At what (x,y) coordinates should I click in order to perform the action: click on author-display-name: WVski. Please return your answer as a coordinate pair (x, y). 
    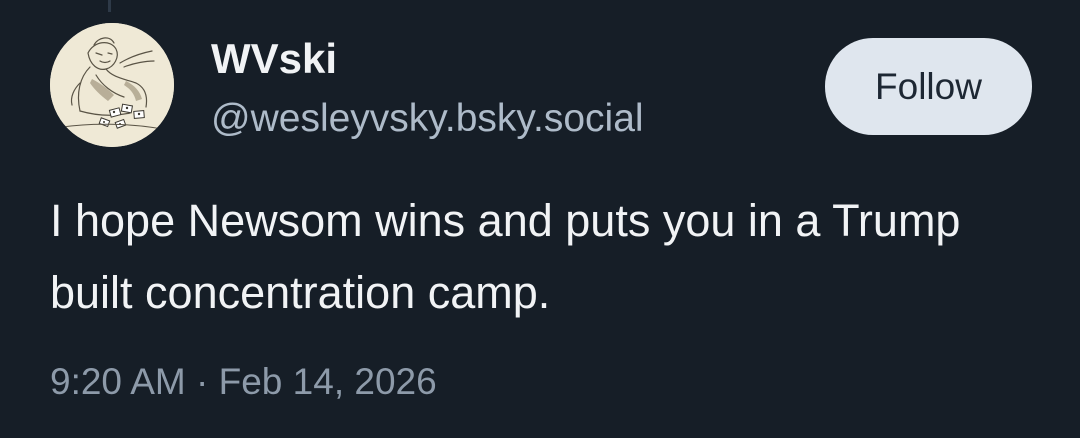
    Looking at the image, I should click on (274, 59).